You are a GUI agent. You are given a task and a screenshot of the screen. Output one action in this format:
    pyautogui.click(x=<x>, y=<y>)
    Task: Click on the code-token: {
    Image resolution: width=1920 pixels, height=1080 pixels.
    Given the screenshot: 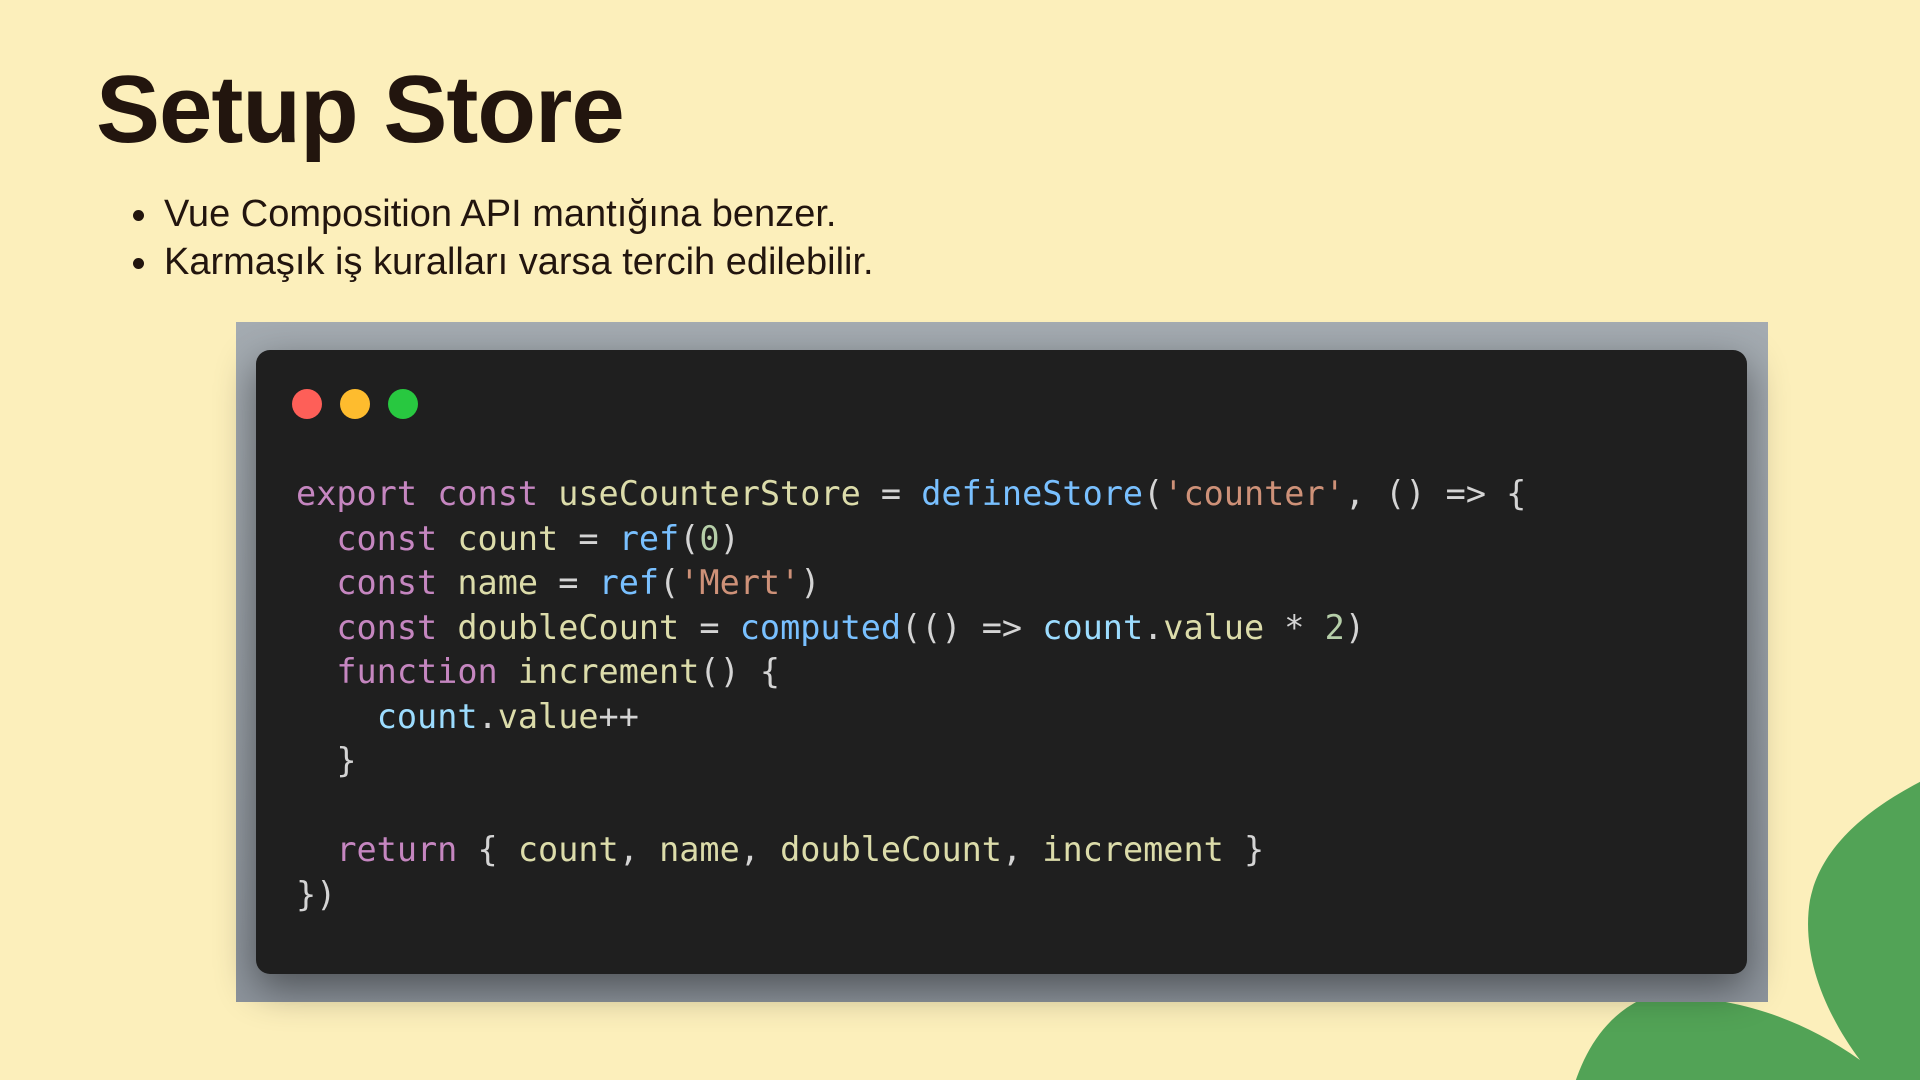 What is the action you would take?
    pyautogui.click(x=487, y=849)
    